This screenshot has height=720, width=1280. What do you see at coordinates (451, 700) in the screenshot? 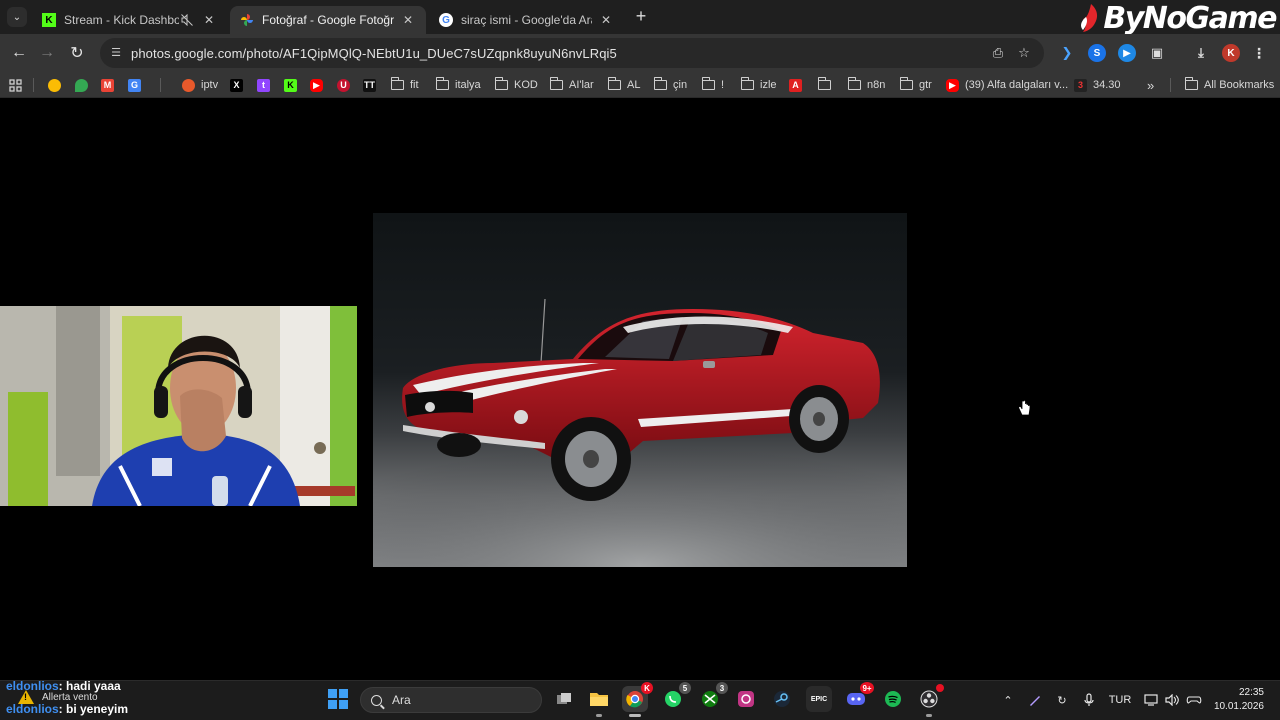
I see `taskbar-search: Ara` at bounding box center [451, 700].